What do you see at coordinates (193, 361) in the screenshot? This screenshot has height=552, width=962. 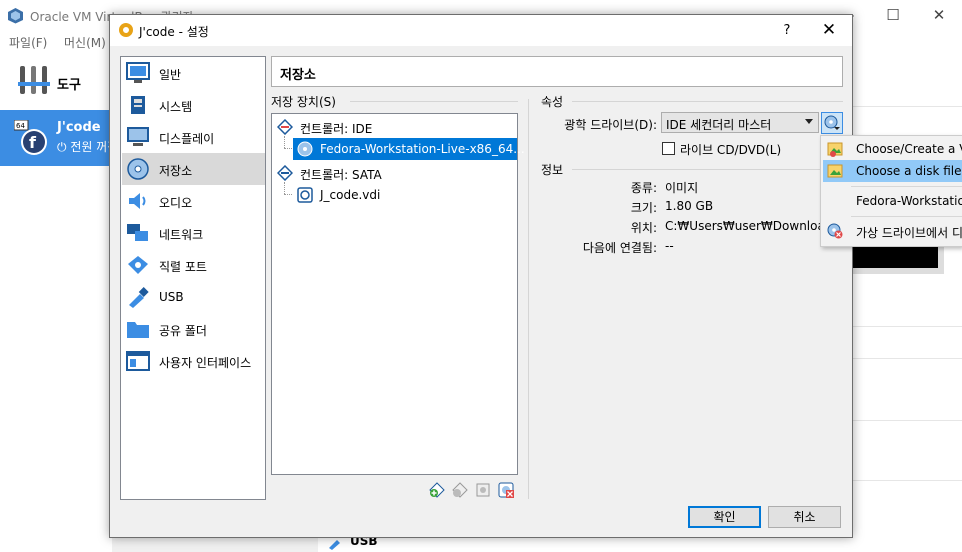 I see `category-user-interface: 사용자 인터페이스` at bounding box center [193, 361].